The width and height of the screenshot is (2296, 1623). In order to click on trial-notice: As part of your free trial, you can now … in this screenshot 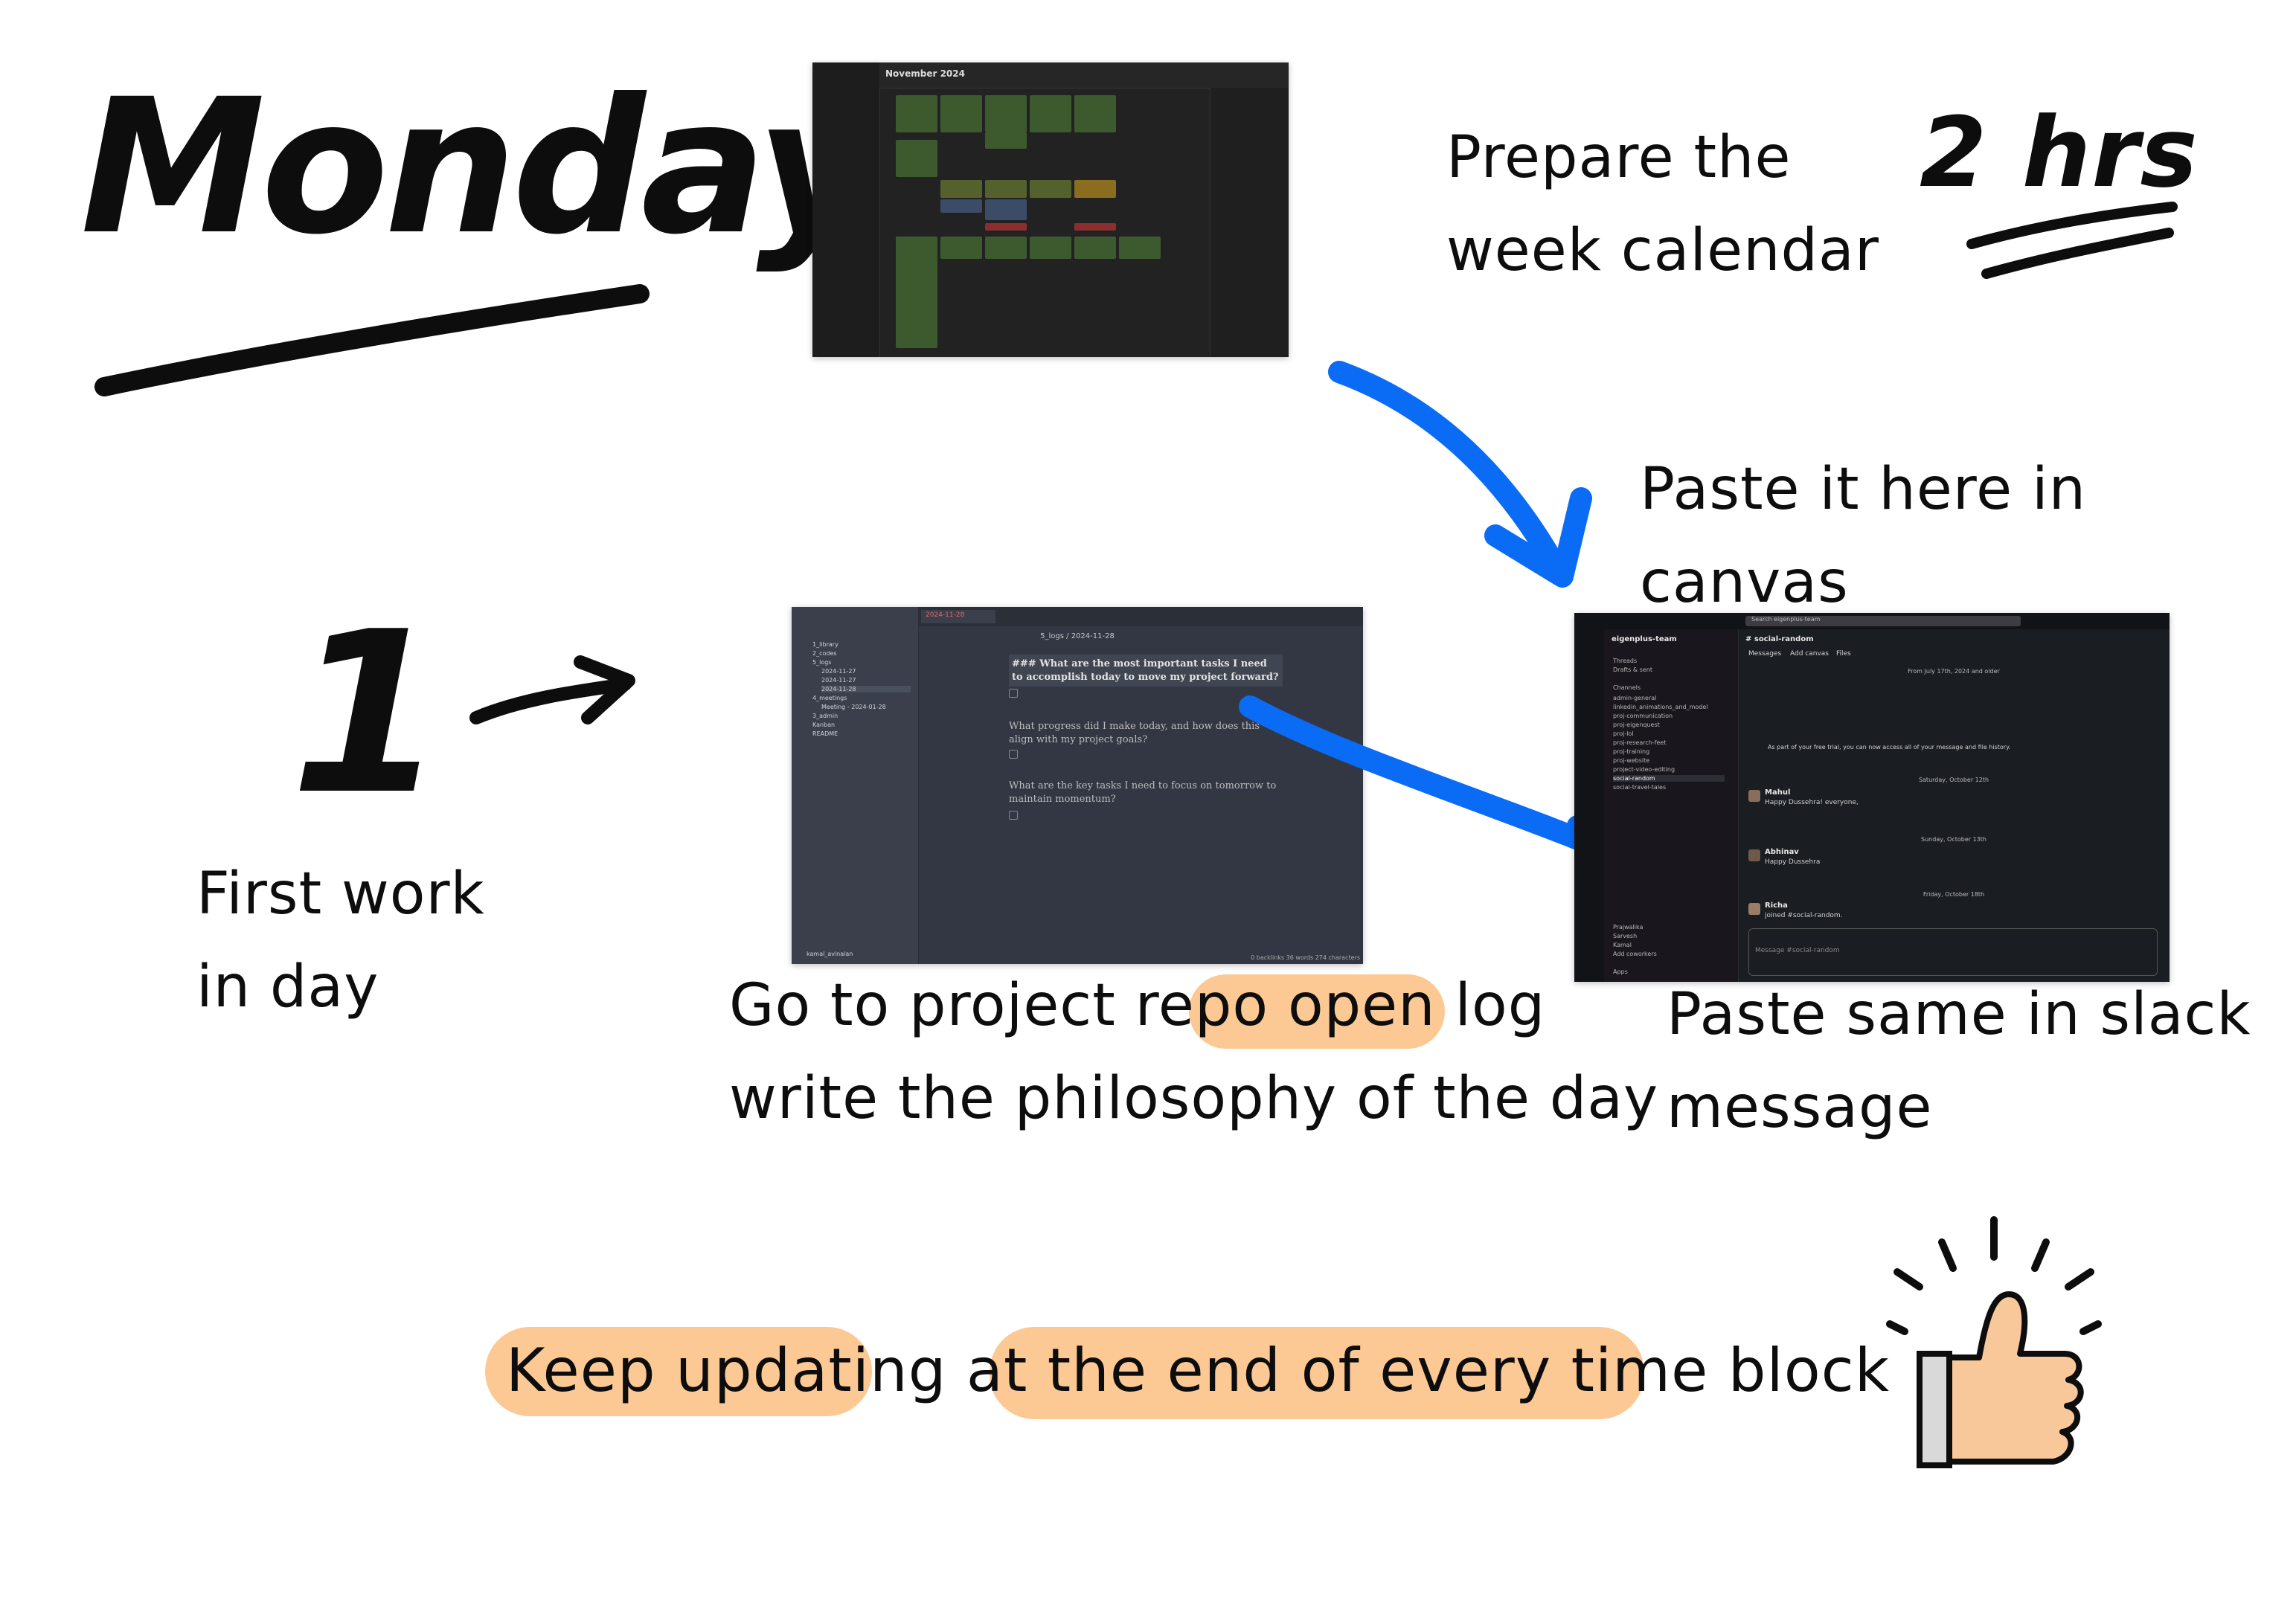, I will do `click(1889, 747)`.